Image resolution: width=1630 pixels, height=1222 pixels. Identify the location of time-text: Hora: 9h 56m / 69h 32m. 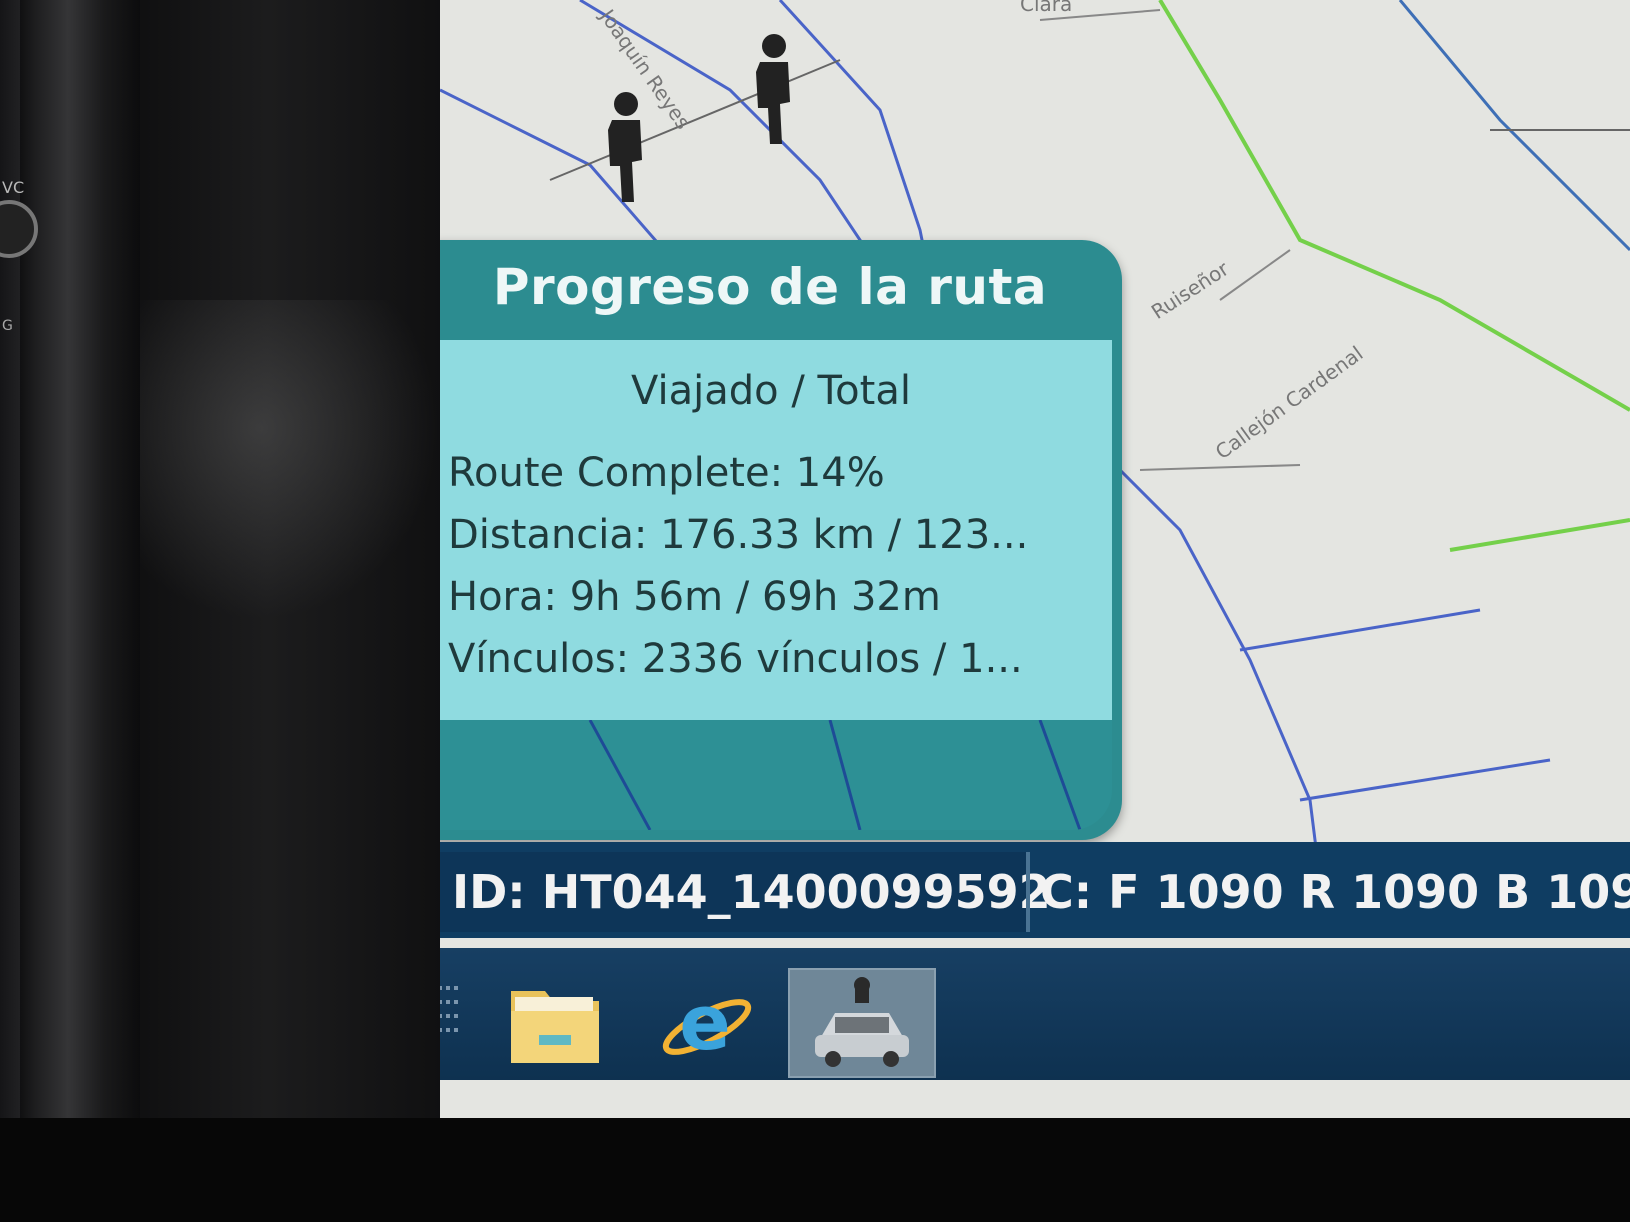
(694, 597).